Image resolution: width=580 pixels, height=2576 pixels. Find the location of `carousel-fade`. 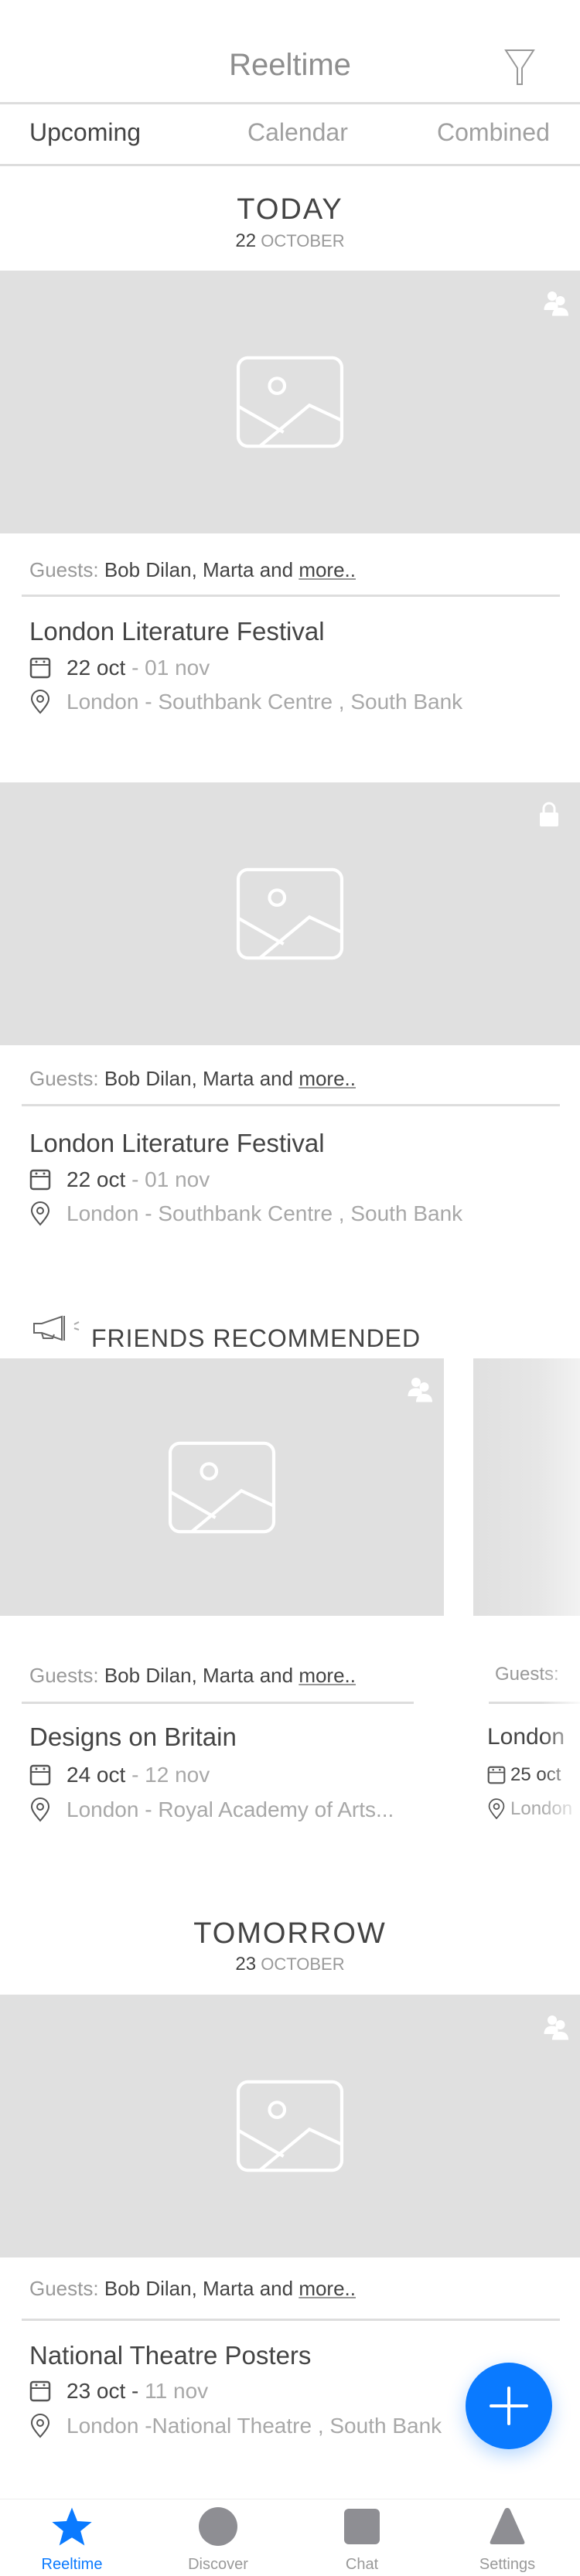

carousel-fade is located at coordinates (560, 1739).